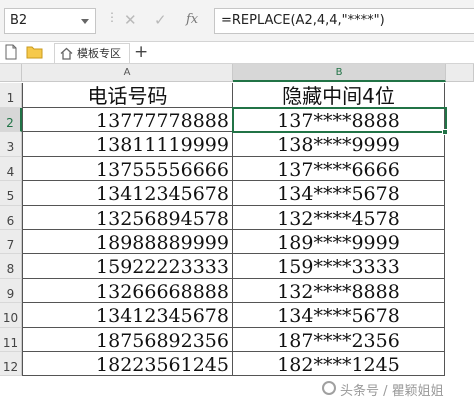 This screenshot has height=402, width=474. Describe the element at coordinates (127, 266) in the screenshot. I see `cell-a8: 15922223333` at that location.